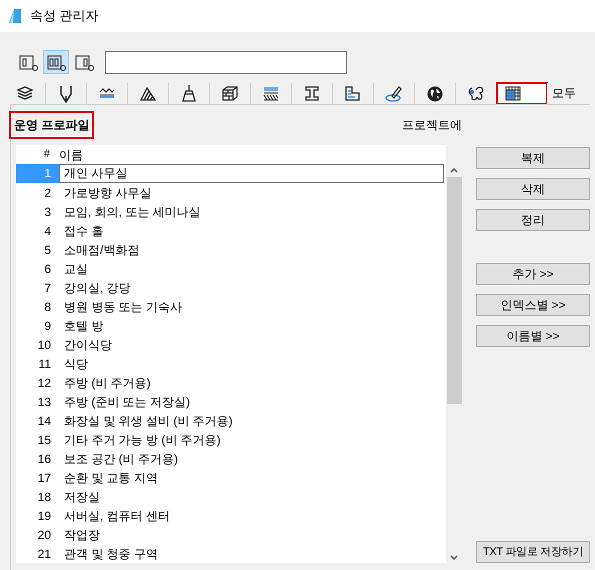  Describe the element at coordinates (47, 193) in the screenshot. I see `row-number: 2` at that location.